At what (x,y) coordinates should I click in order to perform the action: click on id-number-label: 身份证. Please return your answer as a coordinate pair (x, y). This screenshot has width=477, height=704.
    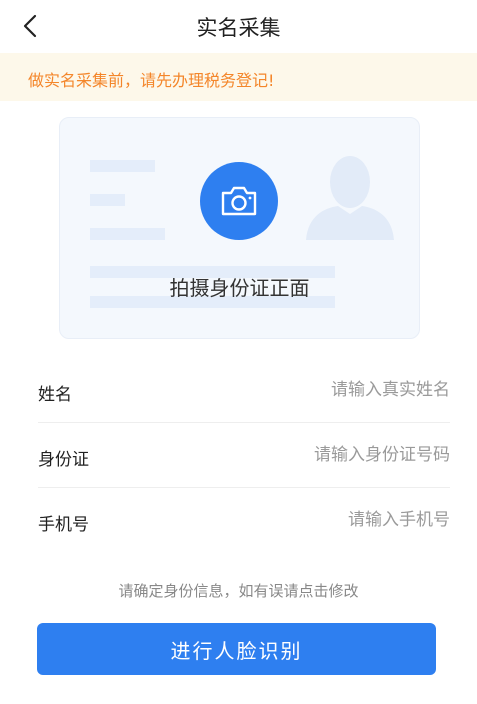
    Looking at the image, I should click on (63, 460).